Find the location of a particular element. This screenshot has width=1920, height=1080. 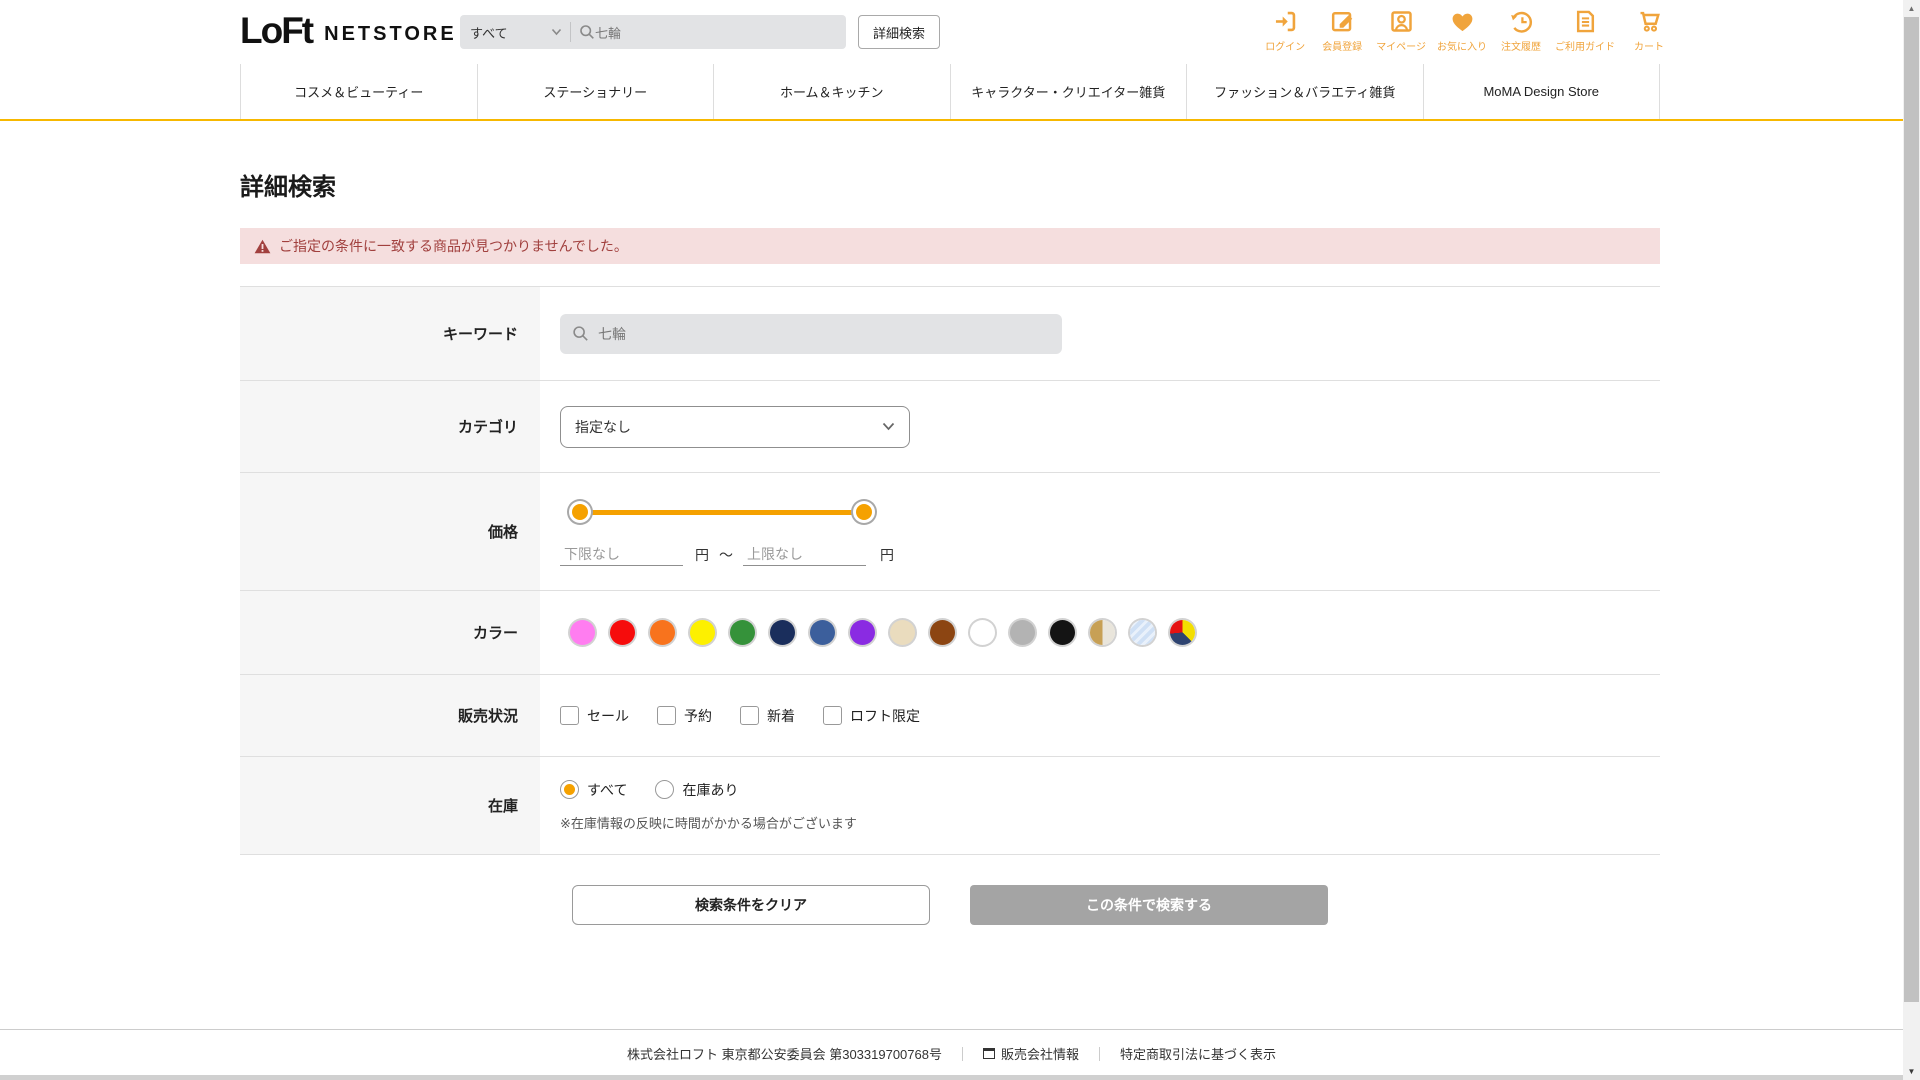

cart-link: カート is located at coordinates (1649, 30).